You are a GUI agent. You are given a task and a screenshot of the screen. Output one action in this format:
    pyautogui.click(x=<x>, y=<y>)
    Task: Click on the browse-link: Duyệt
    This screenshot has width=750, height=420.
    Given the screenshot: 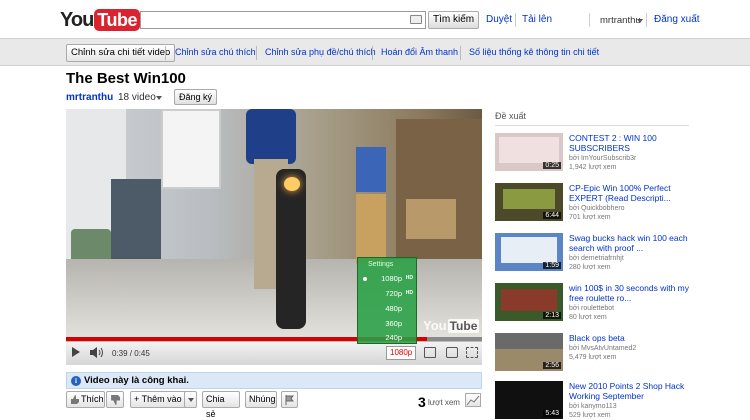 What is the action you would take?
    pyautogui.click(x=499, y=19)
    